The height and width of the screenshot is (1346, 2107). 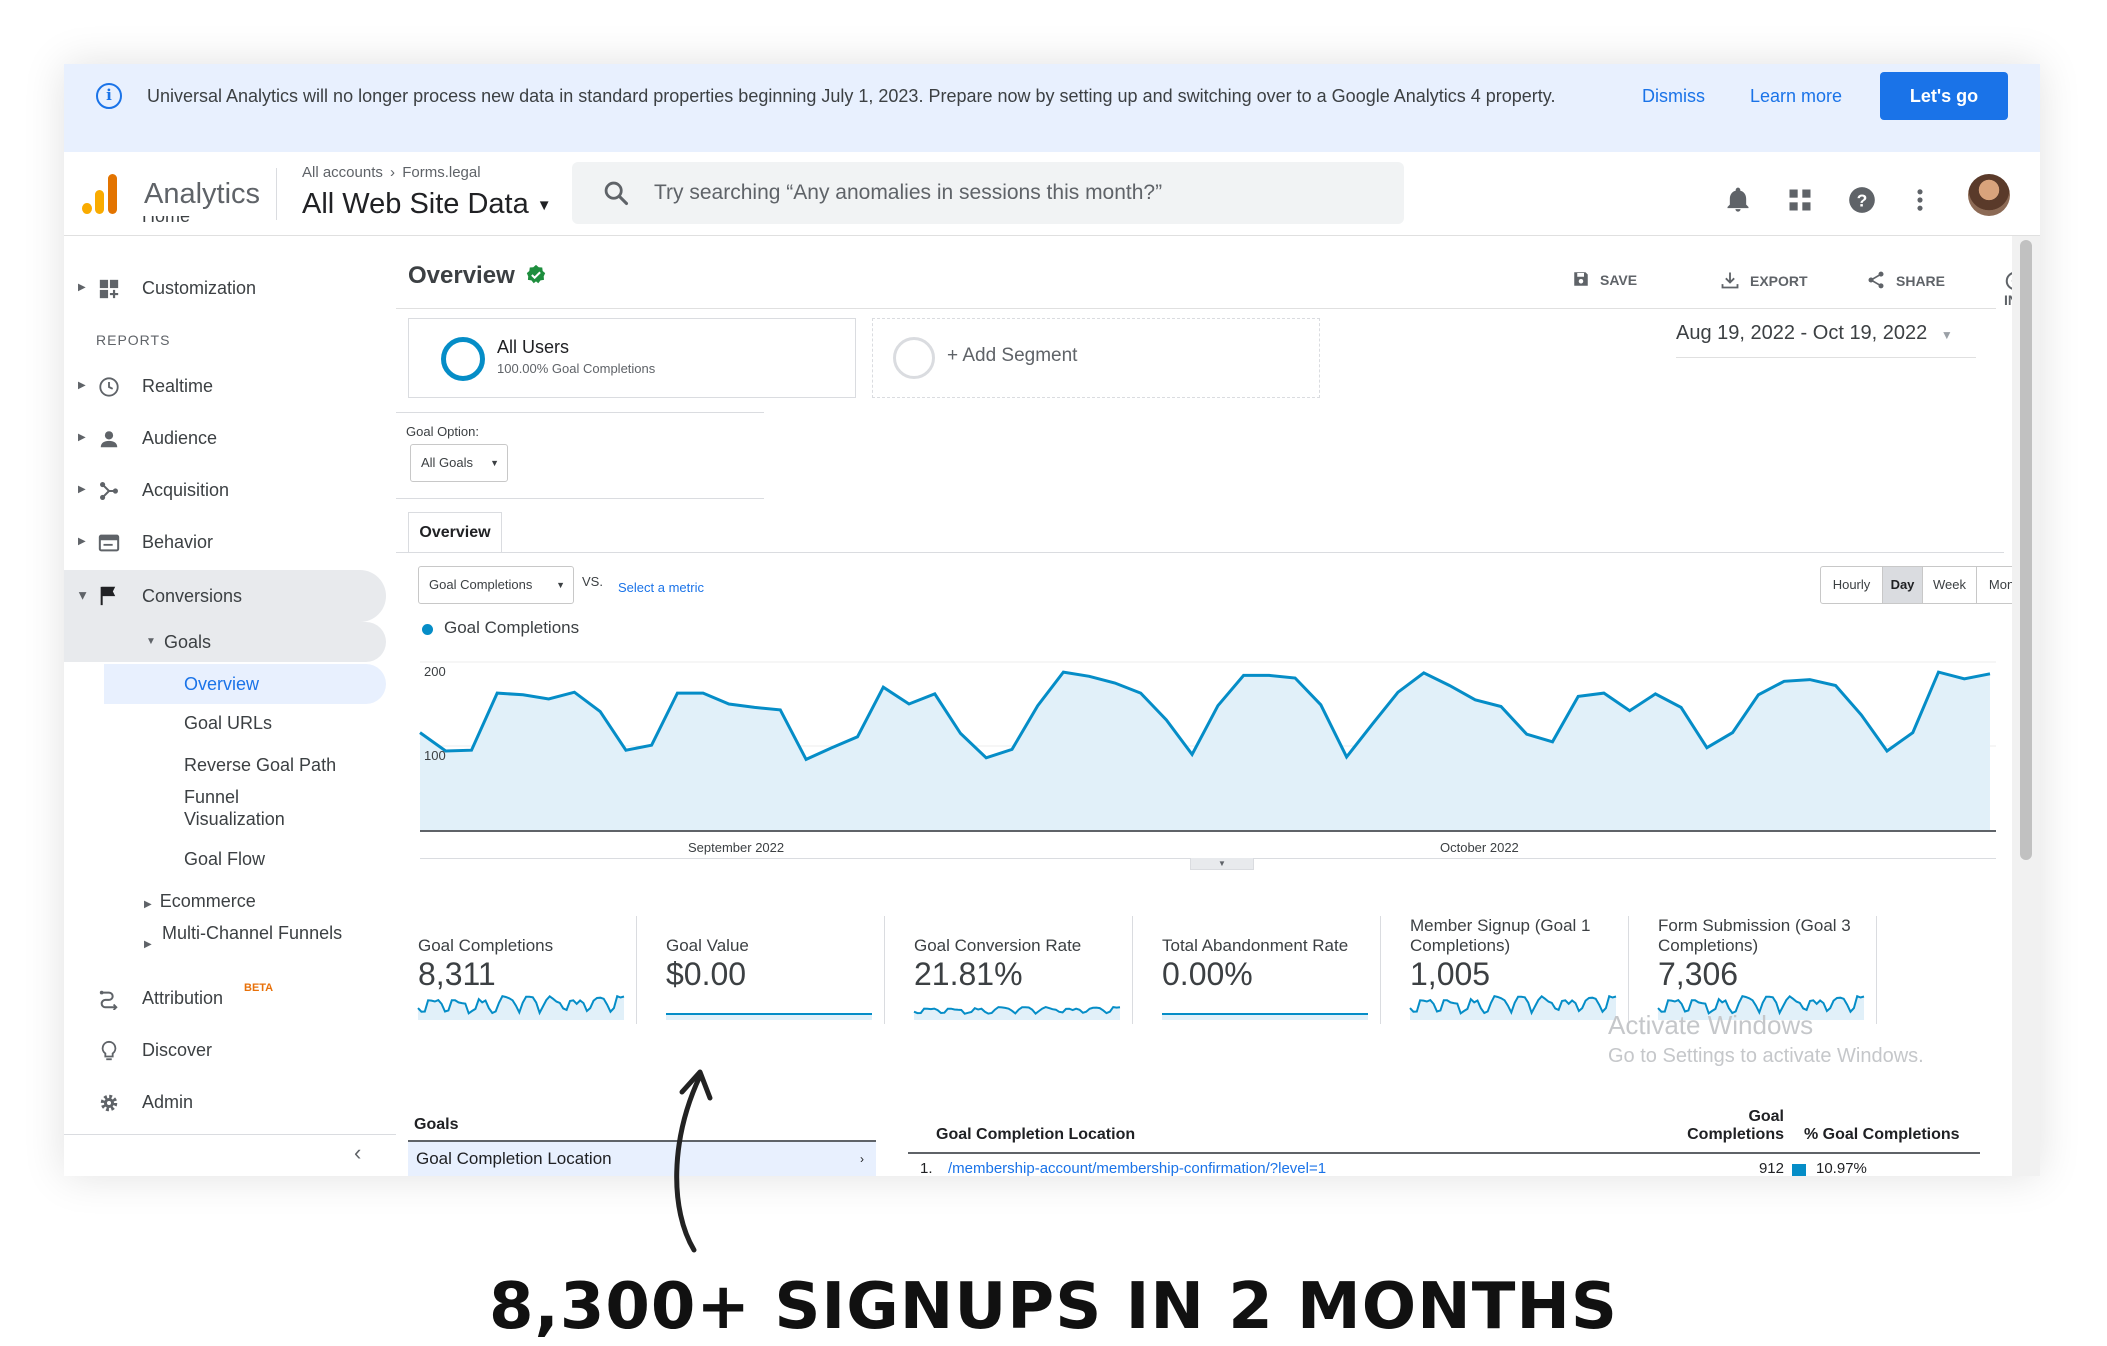 I want to click on metric-total-abandonment-rate: Total Abandonment Rate 0.00%, so click(x=1255, y=964).